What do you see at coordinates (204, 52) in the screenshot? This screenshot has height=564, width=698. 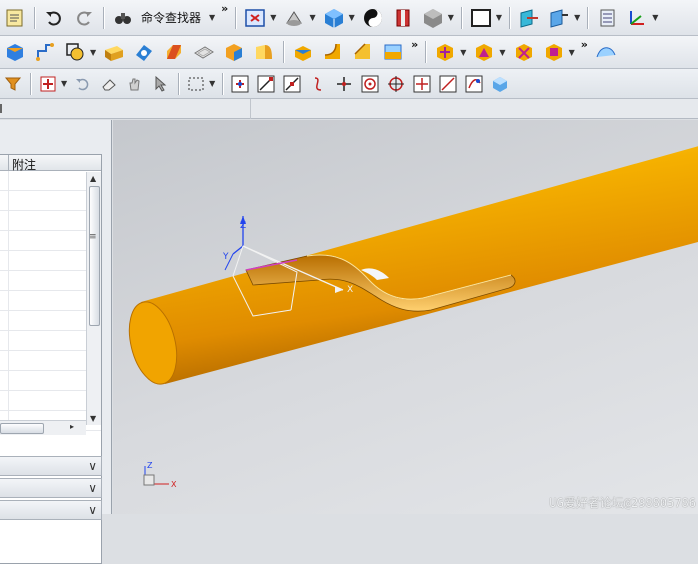 I see `shell-icon` at bounding box center [204, 52].